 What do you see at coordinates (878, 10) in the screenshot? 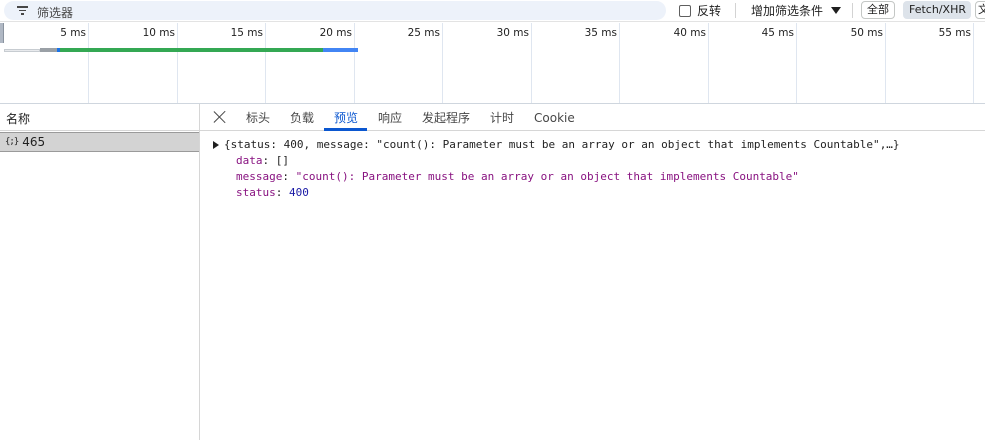
I see `filter-chip-all: 全部` at bounding box center [878, 10].